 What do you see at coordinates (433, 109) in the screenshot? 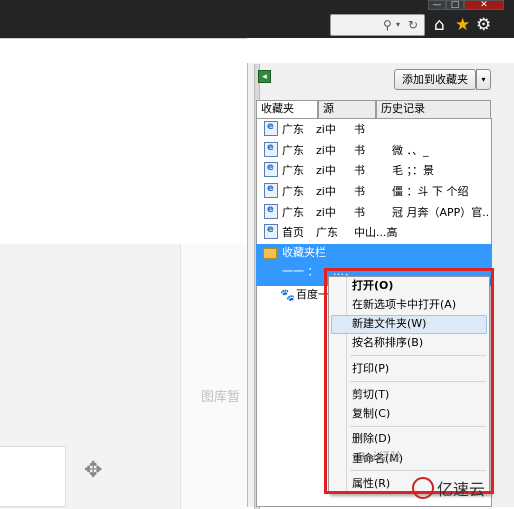
I see `tab-history: 历史记录` at bounding box center [433, 109].